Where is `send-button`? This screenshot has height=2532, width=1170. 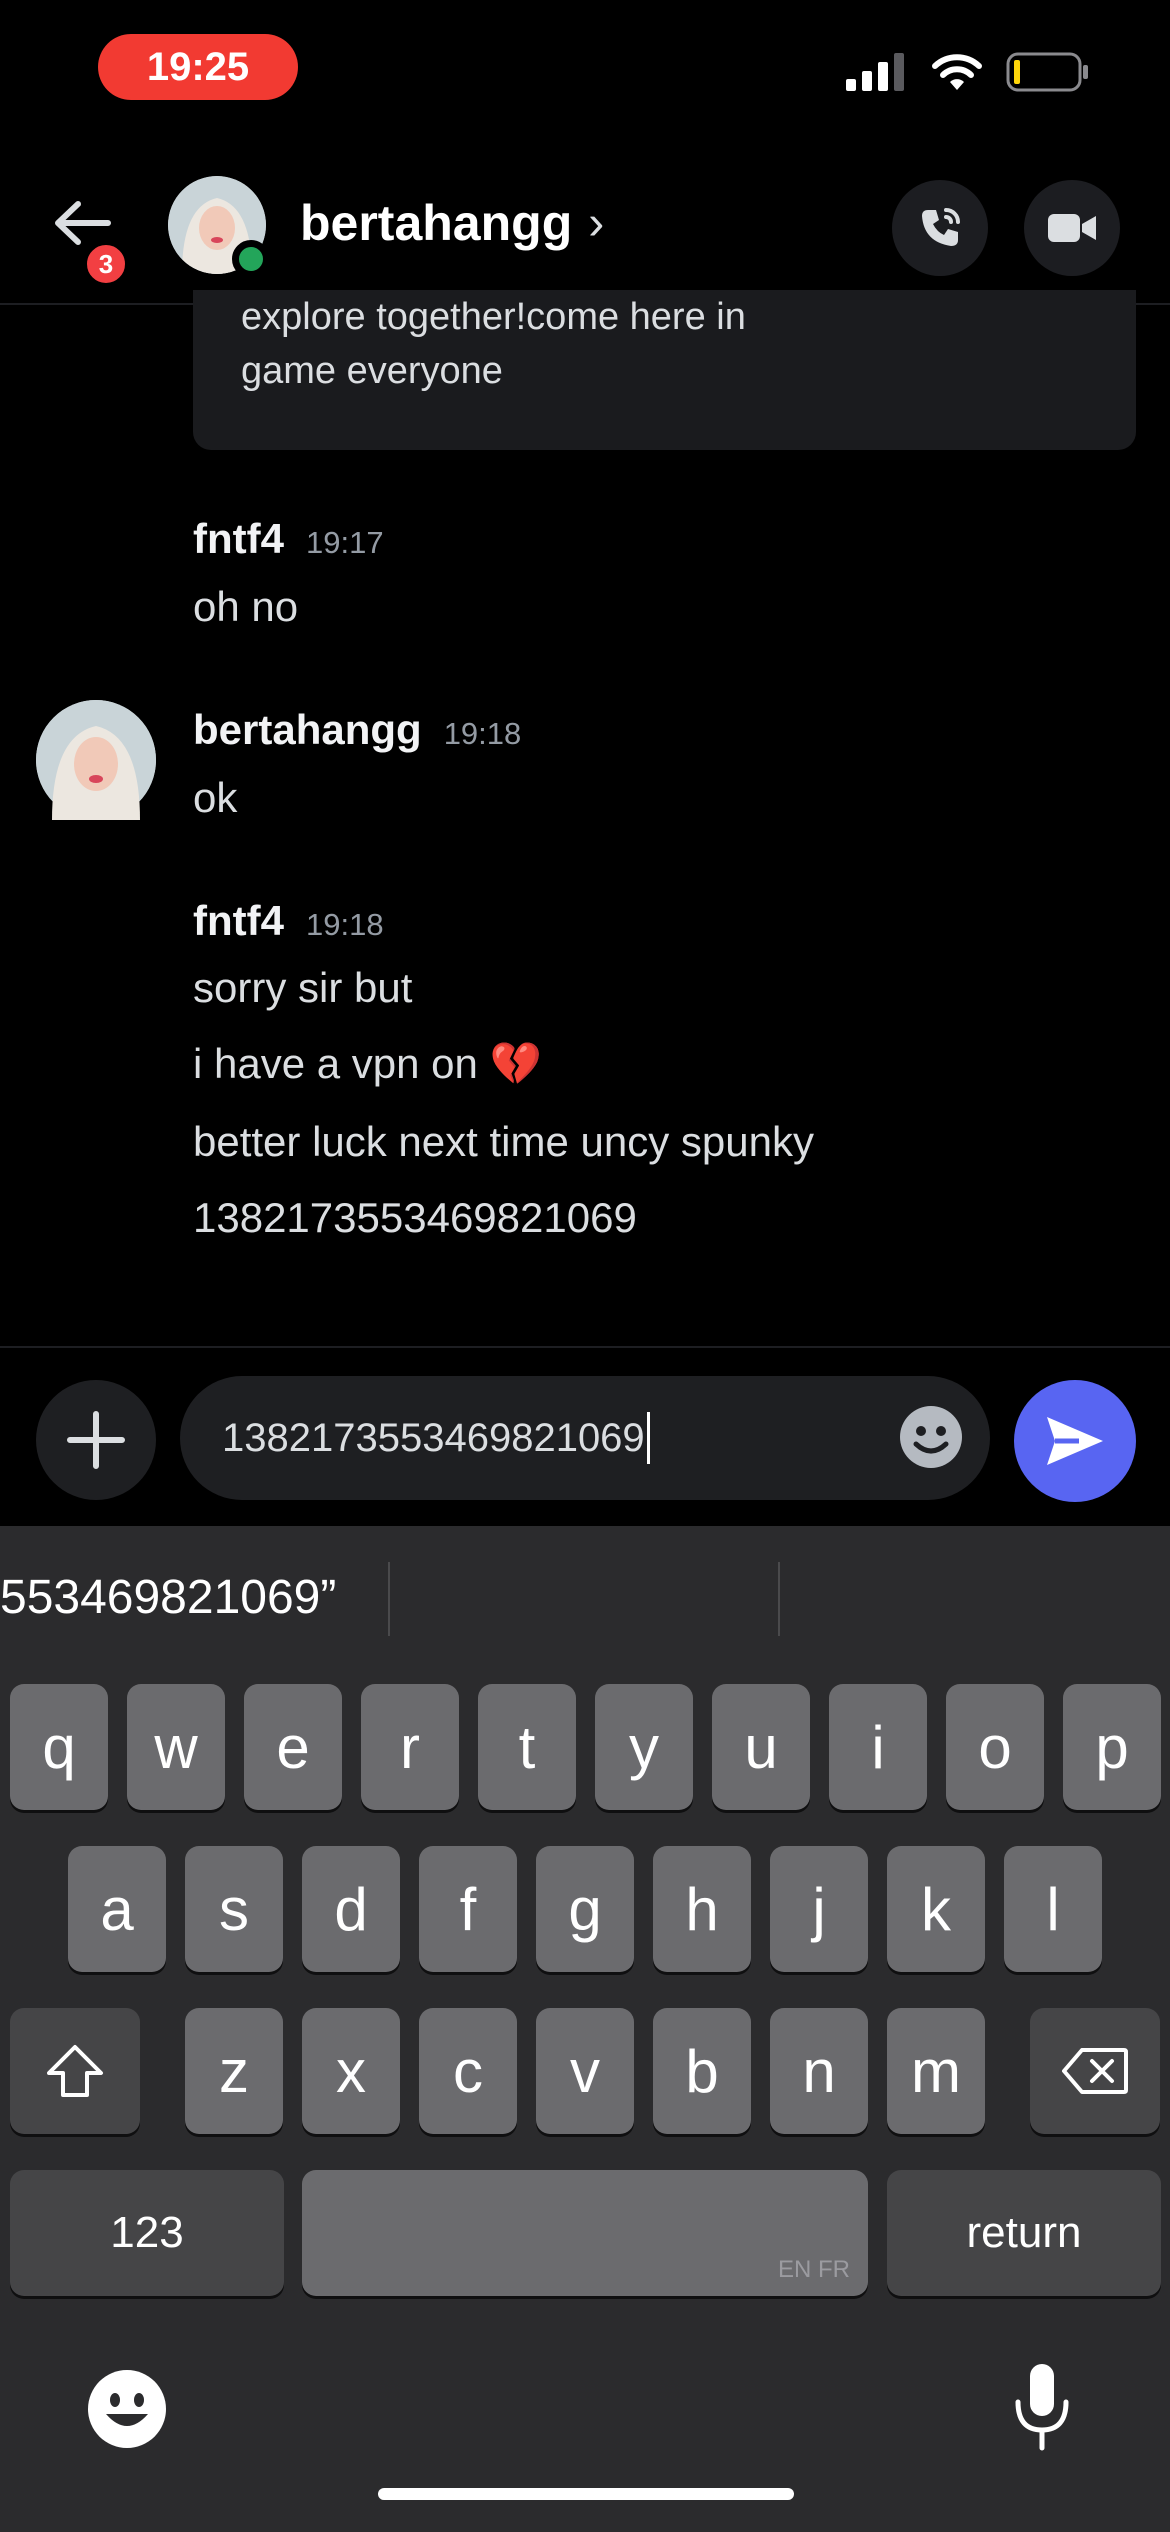
send-button is located at coordinates (1075, 1441).